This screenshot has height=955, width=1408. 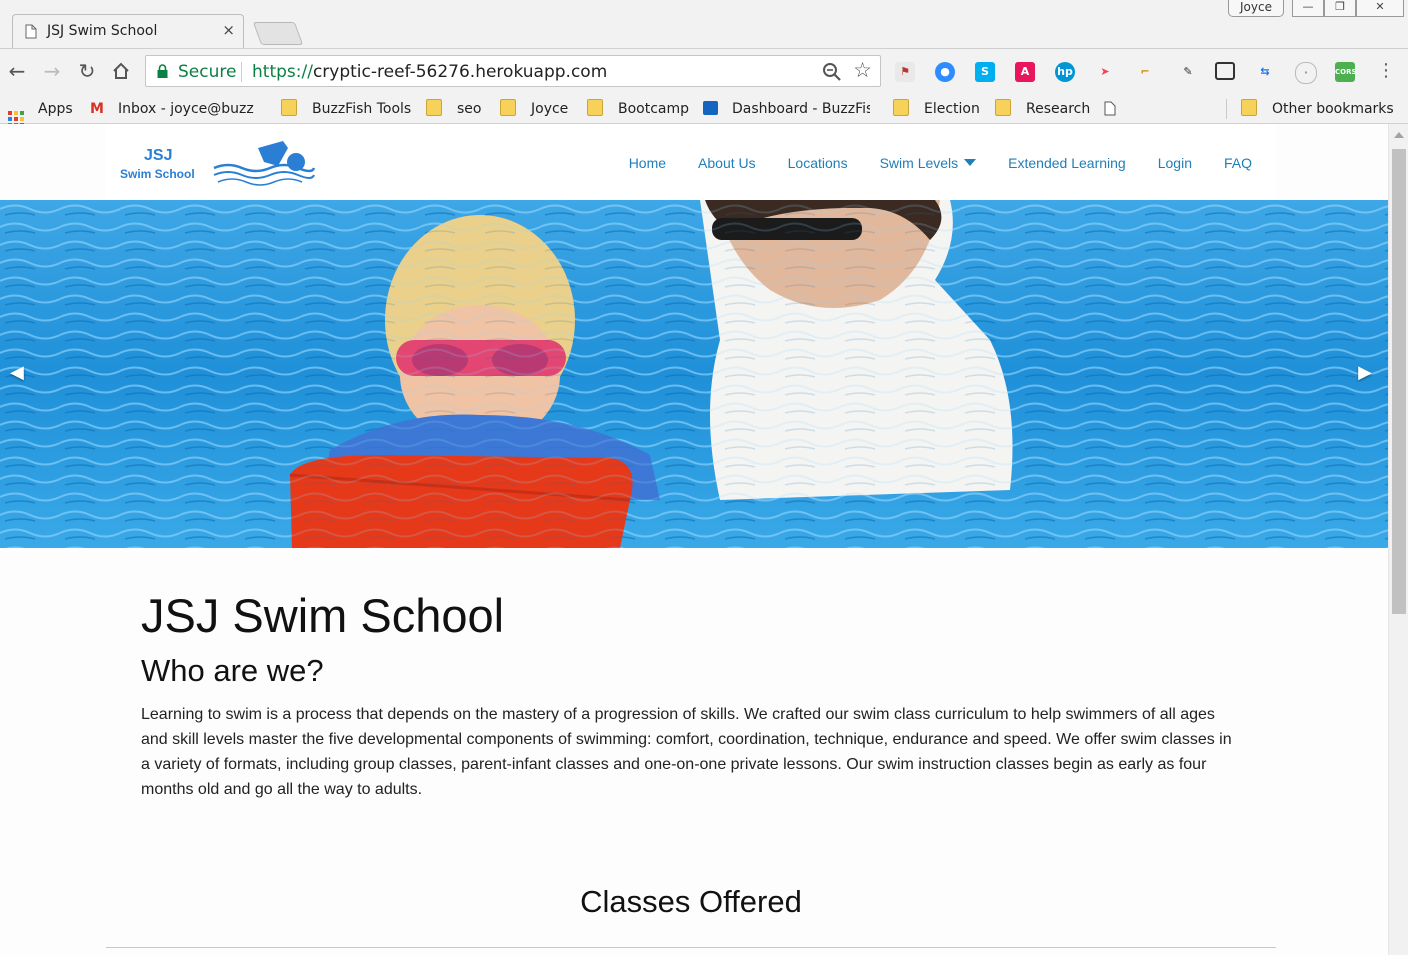 What do you see at coordinates (1188, 72) in the screenshot?
I see `eyedropper-extension-icon: ✎` at bounding box center [1188, 72].